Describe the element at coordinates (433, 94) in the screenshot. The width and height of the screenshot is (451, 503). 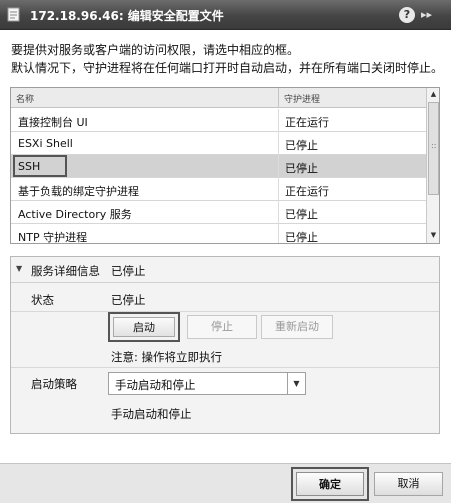
I see `scroll-up-icon: ▲` at that location.